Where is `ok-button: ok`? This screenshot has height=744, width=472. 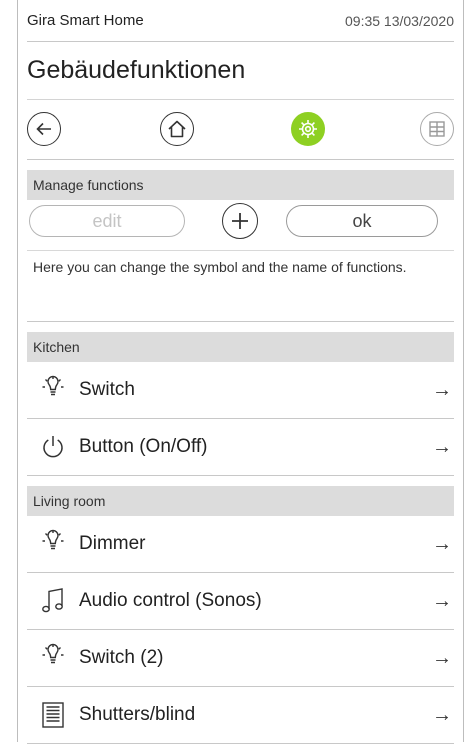 ok-button: ok is located at coordinates (362, 221).